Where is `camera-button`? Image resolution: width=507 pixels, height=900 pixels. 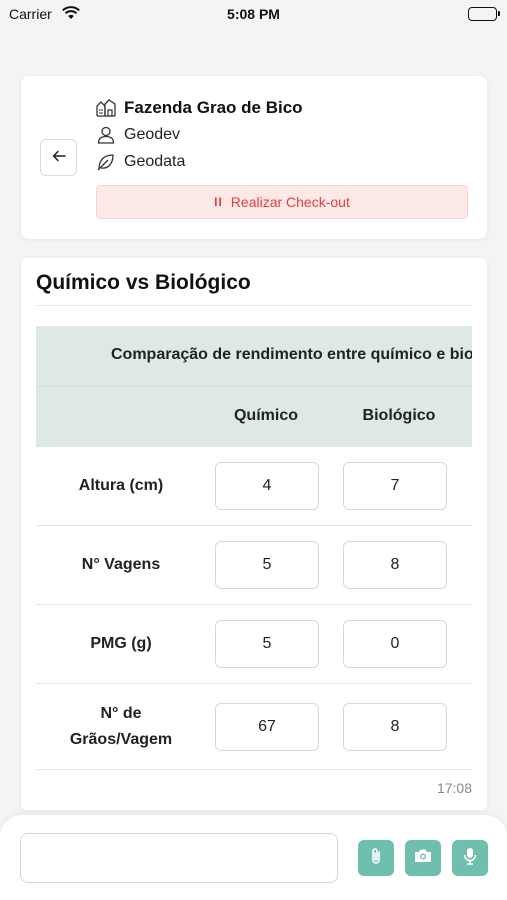
camera-button is located at coordinates (423, 858).